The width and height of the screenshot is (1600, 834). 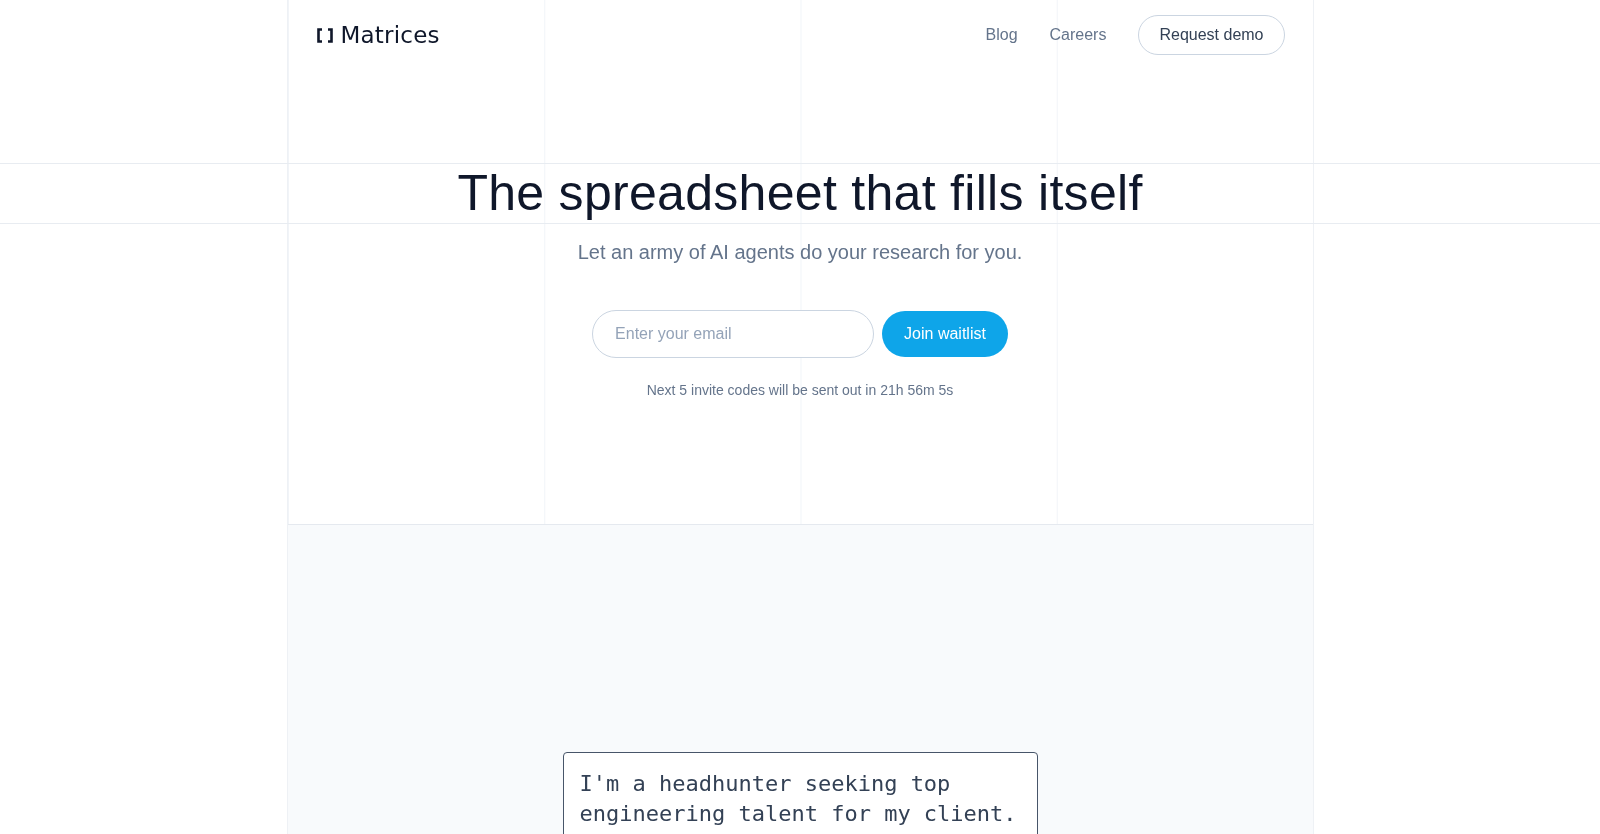 I want to click on request-demo-button: Request demo, so click(x=1211, y=35).